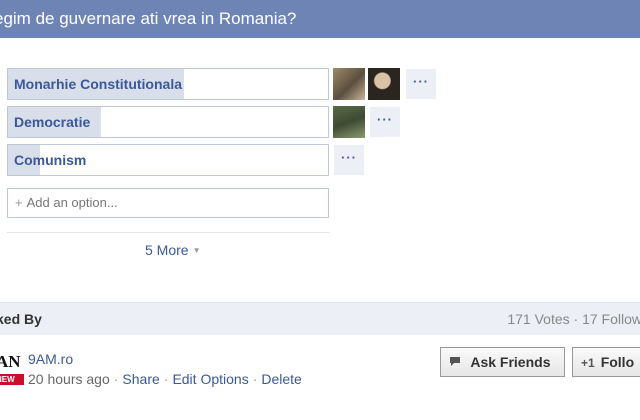 Image resolution: width=640 pixels, height=420 pixels. I want to click on divider, so click(168, 232).